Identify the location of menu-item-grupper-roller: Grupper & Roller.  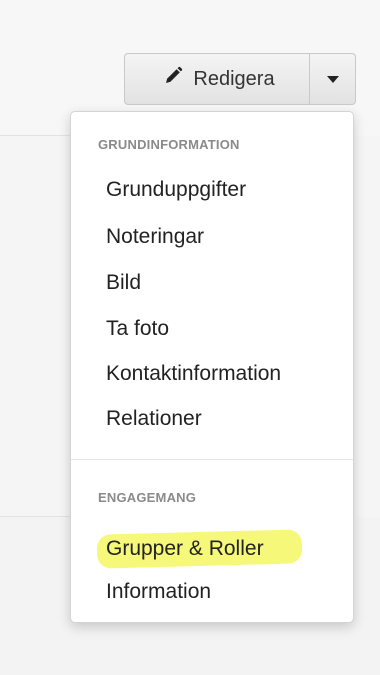
(185, 549).